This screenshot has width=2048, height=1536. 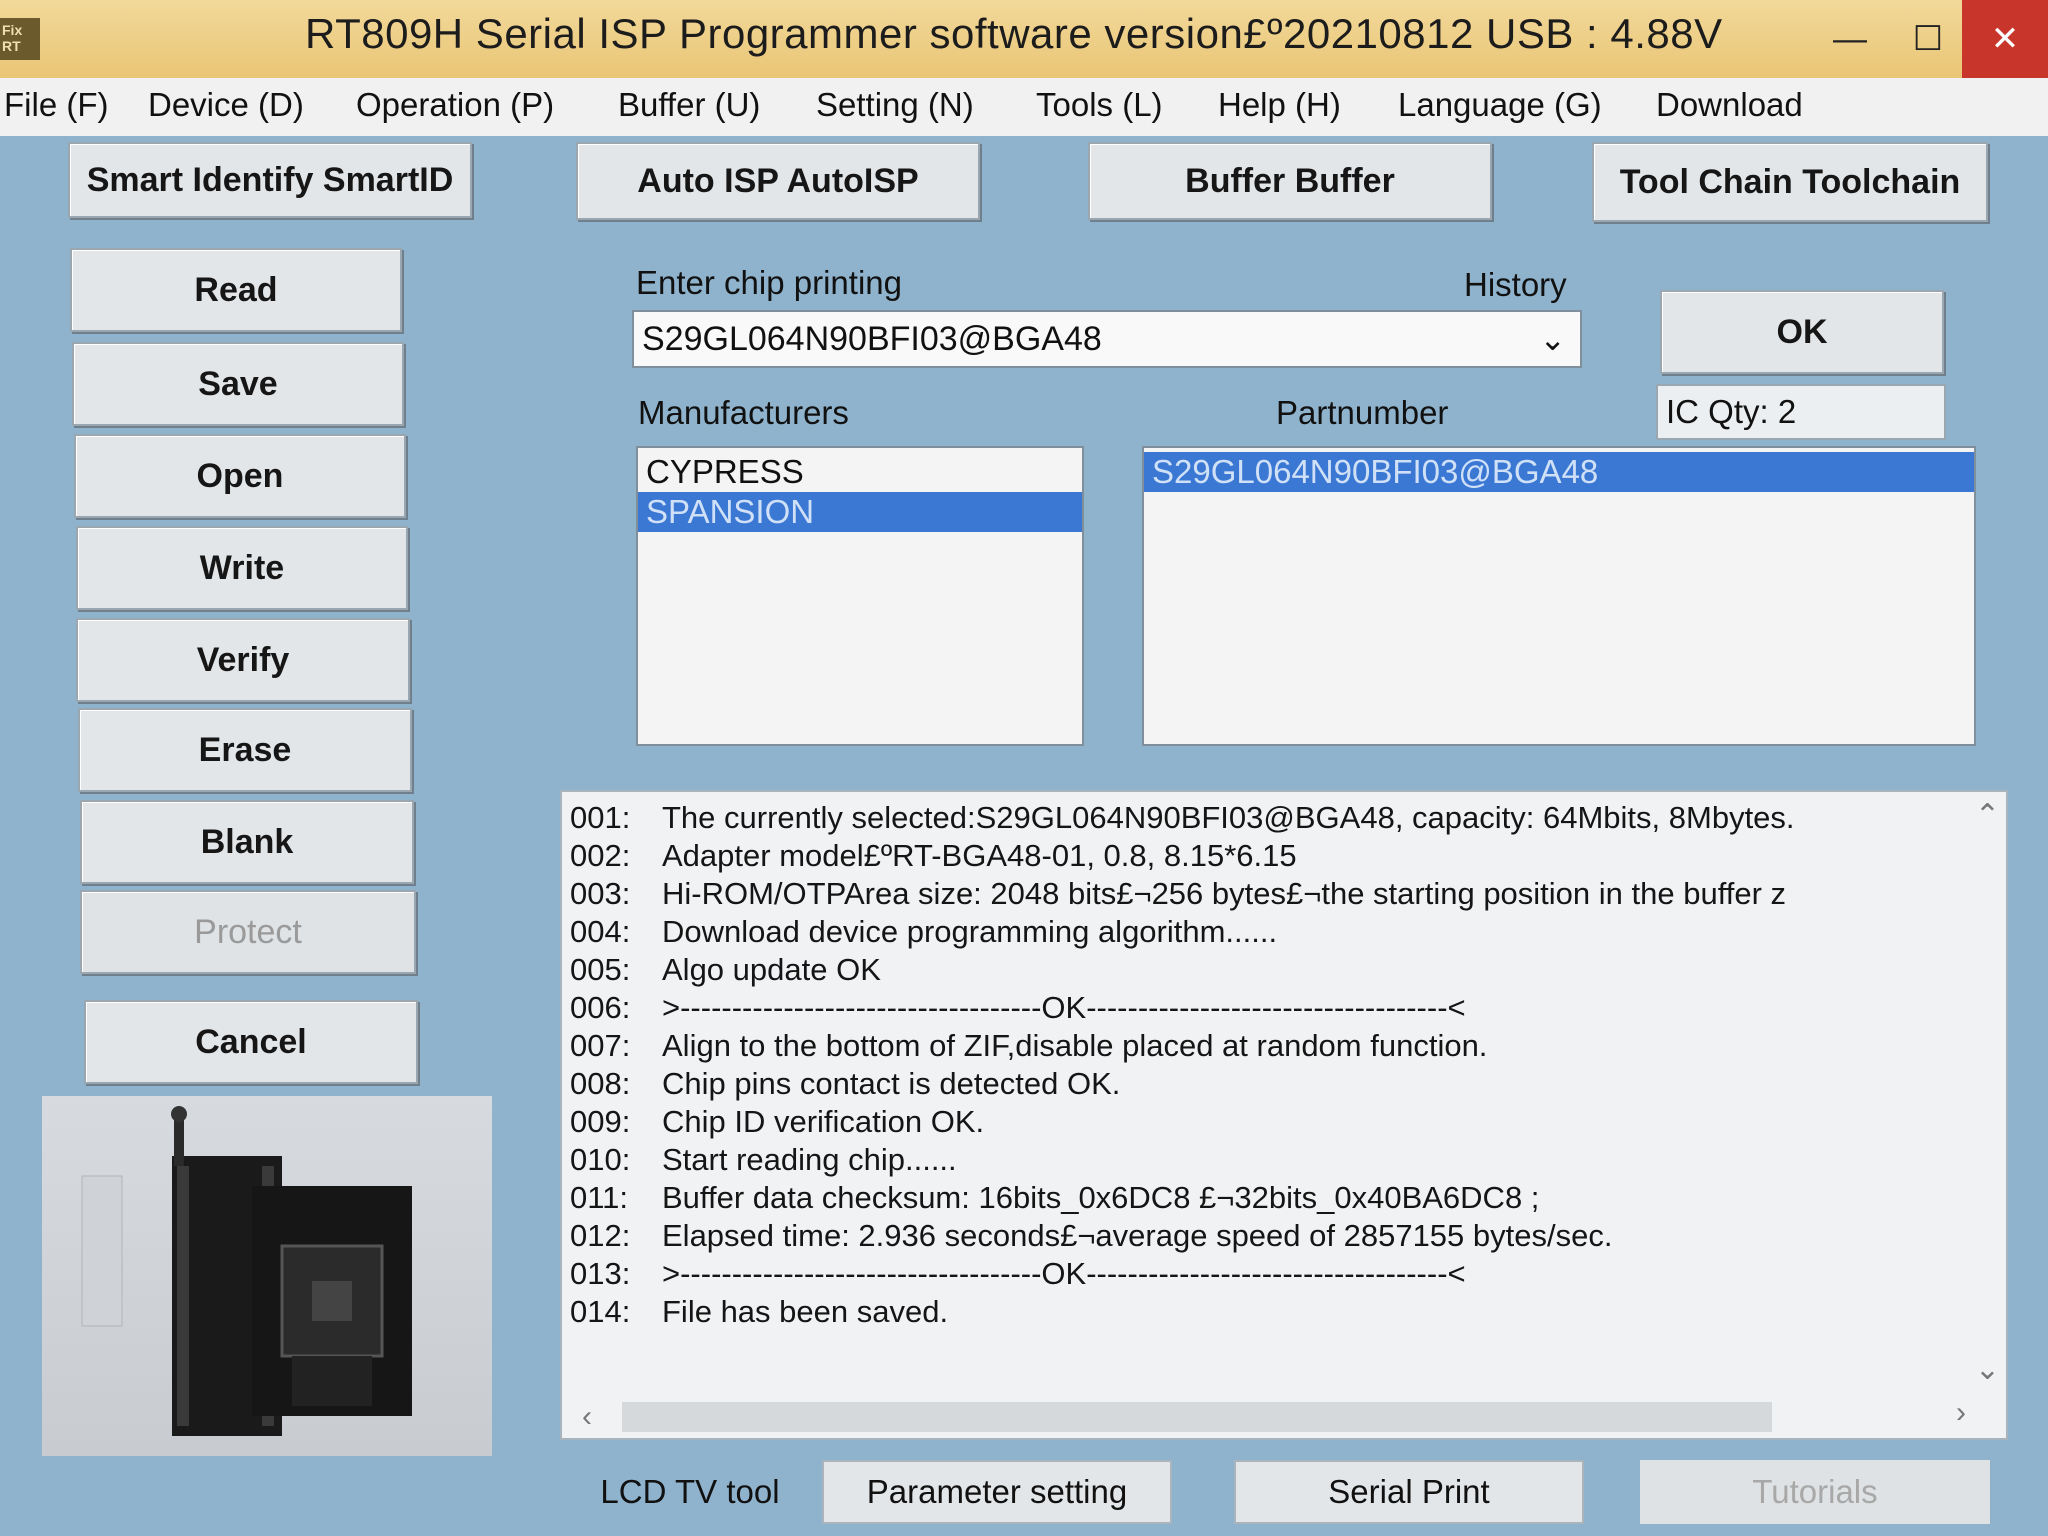 What do you see at coordinates (236, 290) in the screenshot?
I see `read-button: Read` at bounding box center [236, 290].